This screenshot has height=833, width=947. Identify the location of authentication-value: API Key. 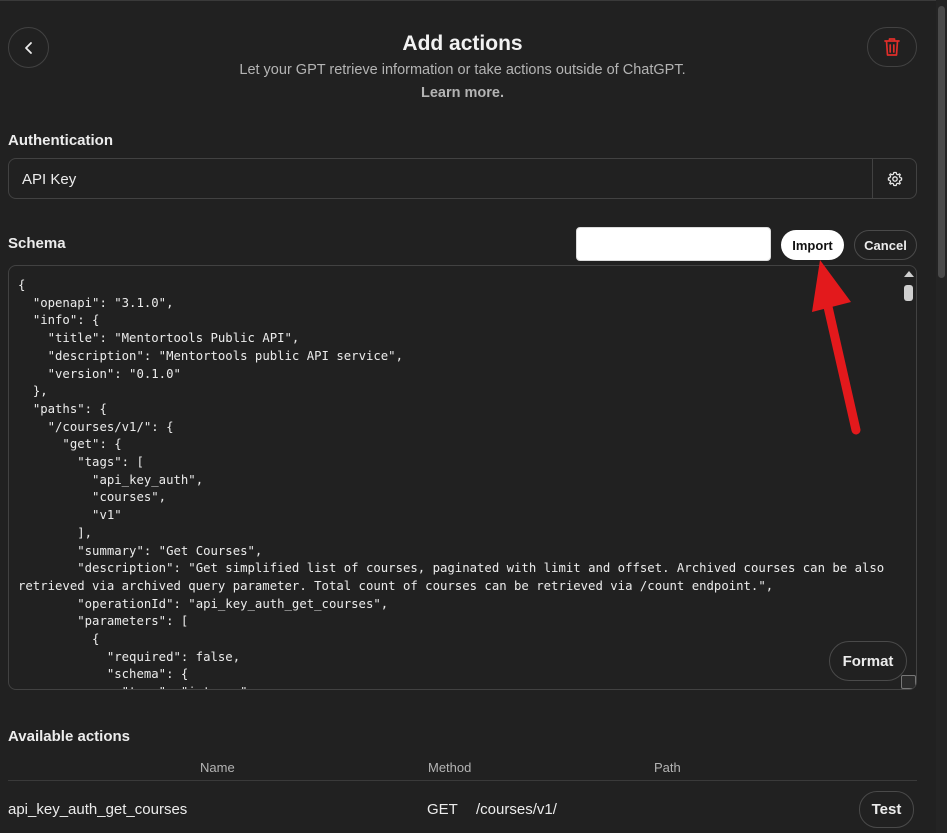
(49, 179).